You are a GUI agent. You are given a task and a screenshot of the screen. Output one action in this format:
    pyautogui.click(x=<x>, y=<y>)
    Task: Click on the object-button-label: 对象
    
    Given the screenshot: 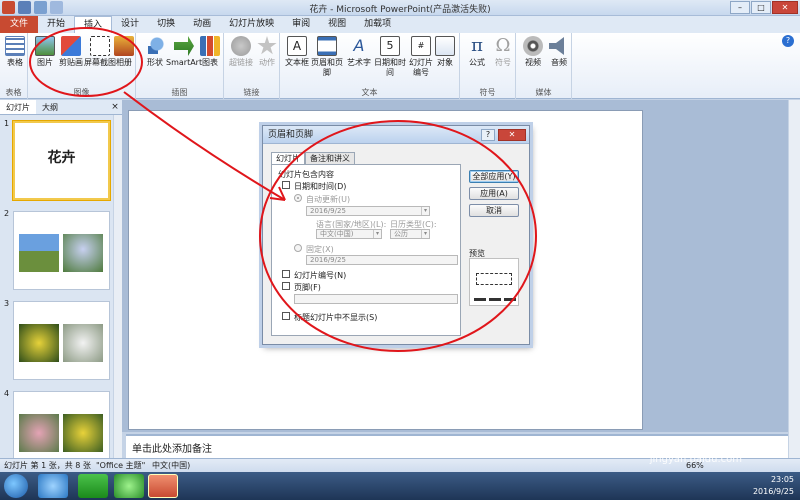 What is the action you would take?
    pyautogui.click(x=445, y=62)
    